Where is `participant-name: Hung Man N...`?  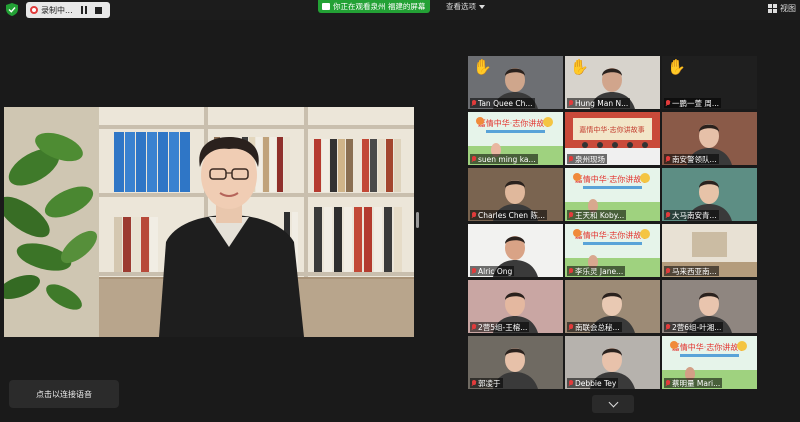 participant-name: Hung Man N... is located at coordinates (602, 103).